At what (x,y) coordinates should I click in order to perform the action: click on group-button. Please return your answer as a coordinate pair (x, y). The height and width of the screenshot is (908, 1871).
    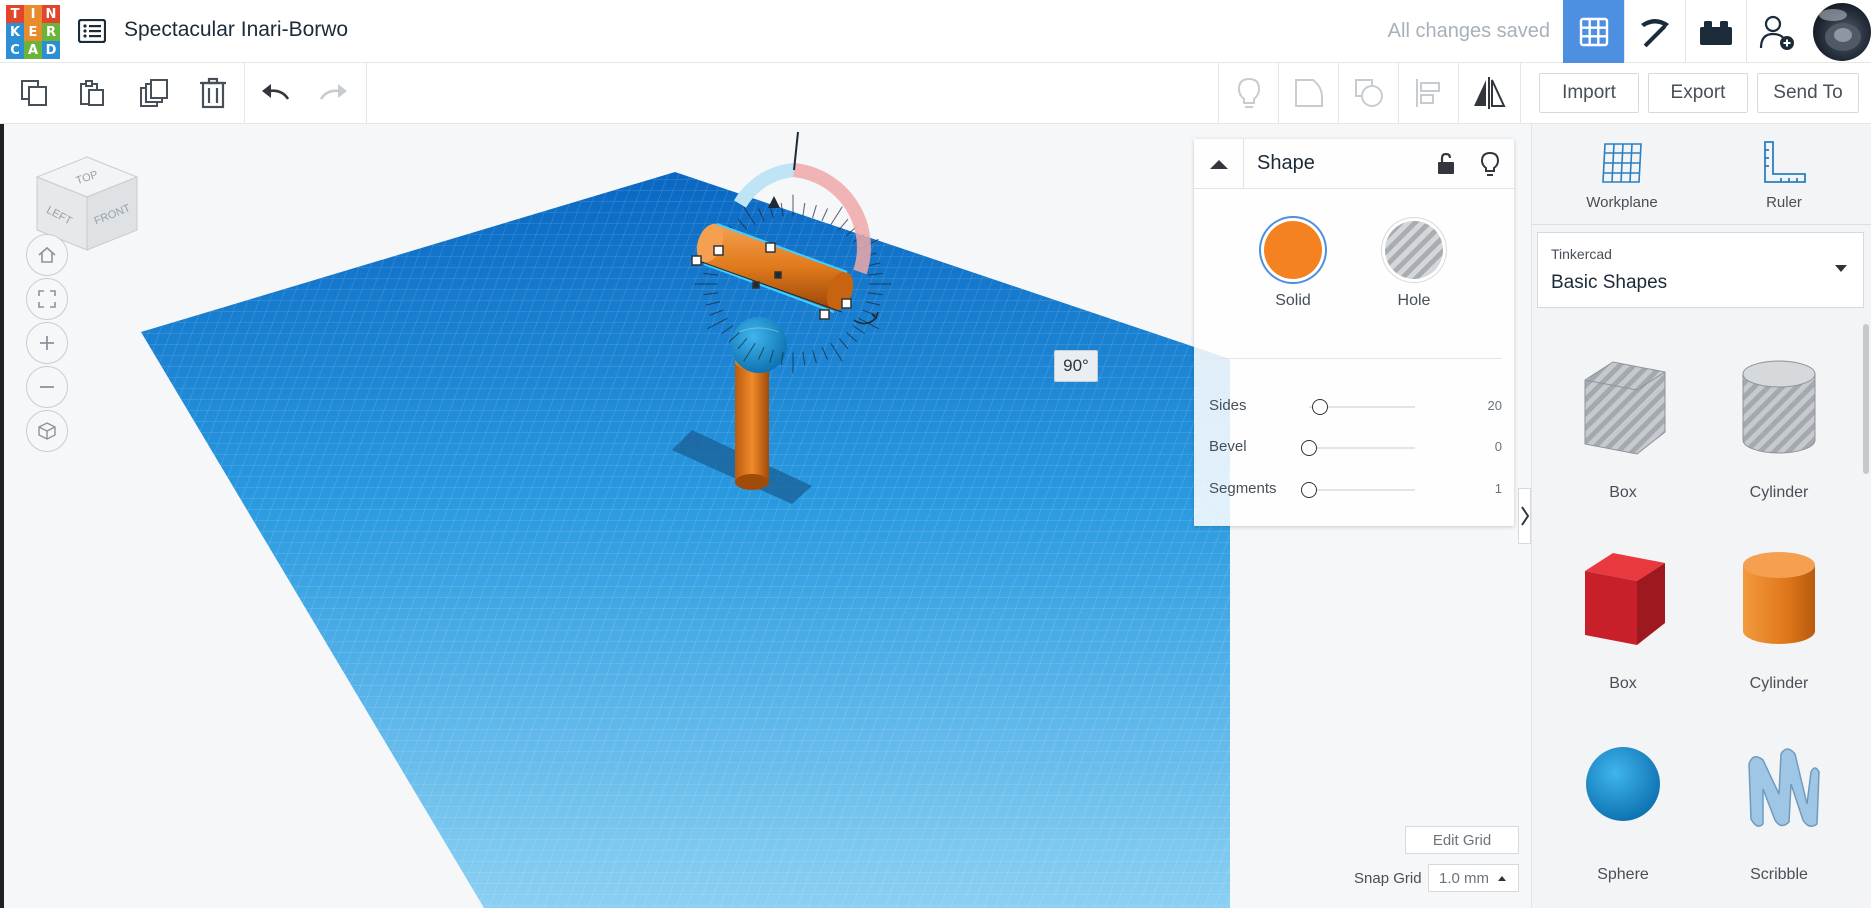
    Looking at the image, I should click on (1309, 93).